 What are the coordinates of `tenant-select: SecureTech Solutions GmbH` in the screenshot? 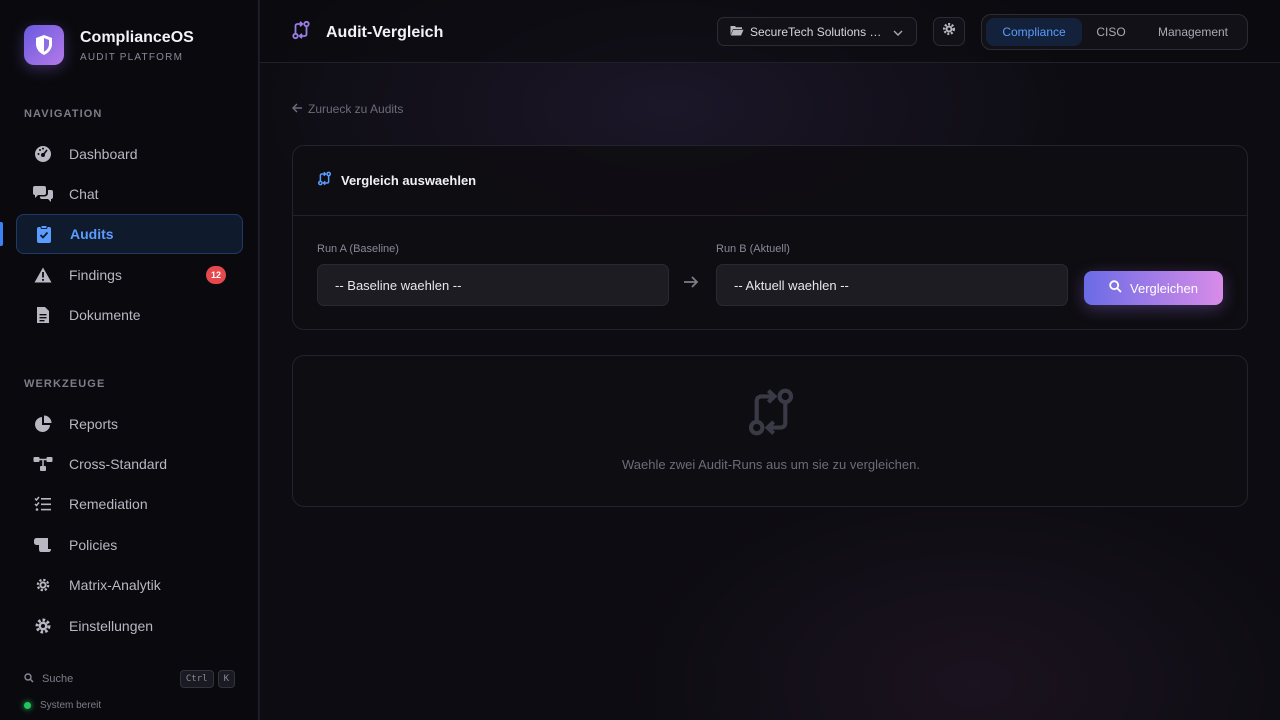 It's located at (817, 31).